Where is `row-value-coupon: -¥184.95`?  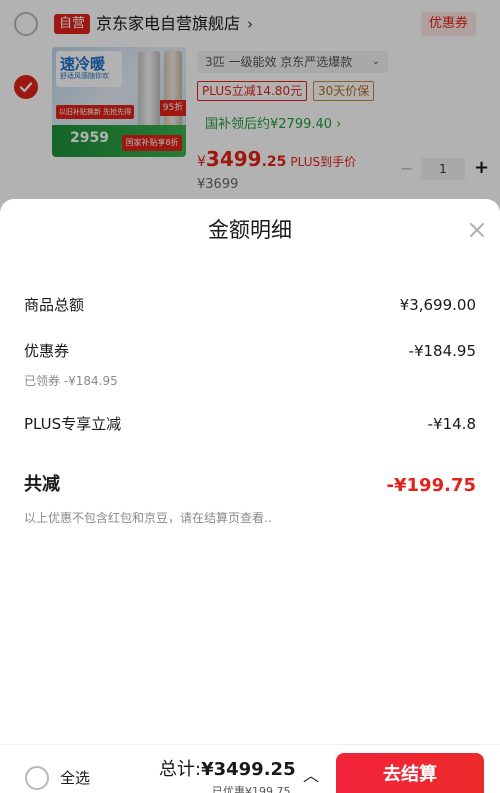 row-value-coupon: -¥184.95 is located at coordinates (442, 351).